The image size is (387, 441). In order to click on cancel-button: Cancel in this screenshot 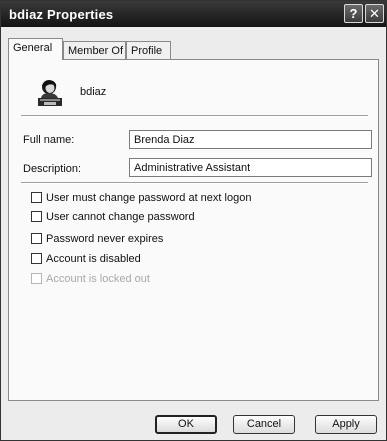, I will do `click(264, 424)`.